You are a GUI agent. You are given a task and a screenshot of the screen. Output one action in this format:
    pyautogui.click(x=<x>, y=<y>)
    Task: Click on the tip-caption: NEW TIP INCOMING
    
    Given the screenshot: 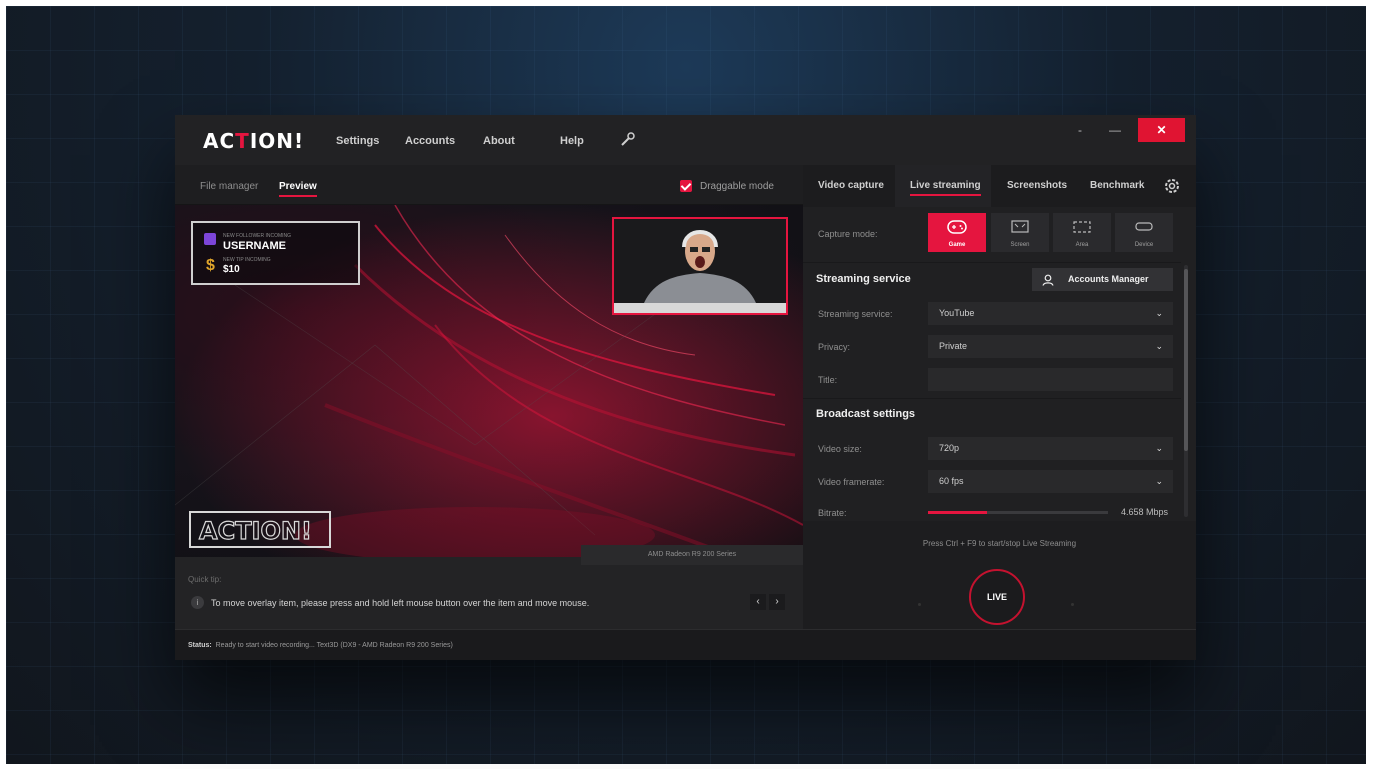 What is the action you would take?
    pyautogui.click(x=247, y=260)
    